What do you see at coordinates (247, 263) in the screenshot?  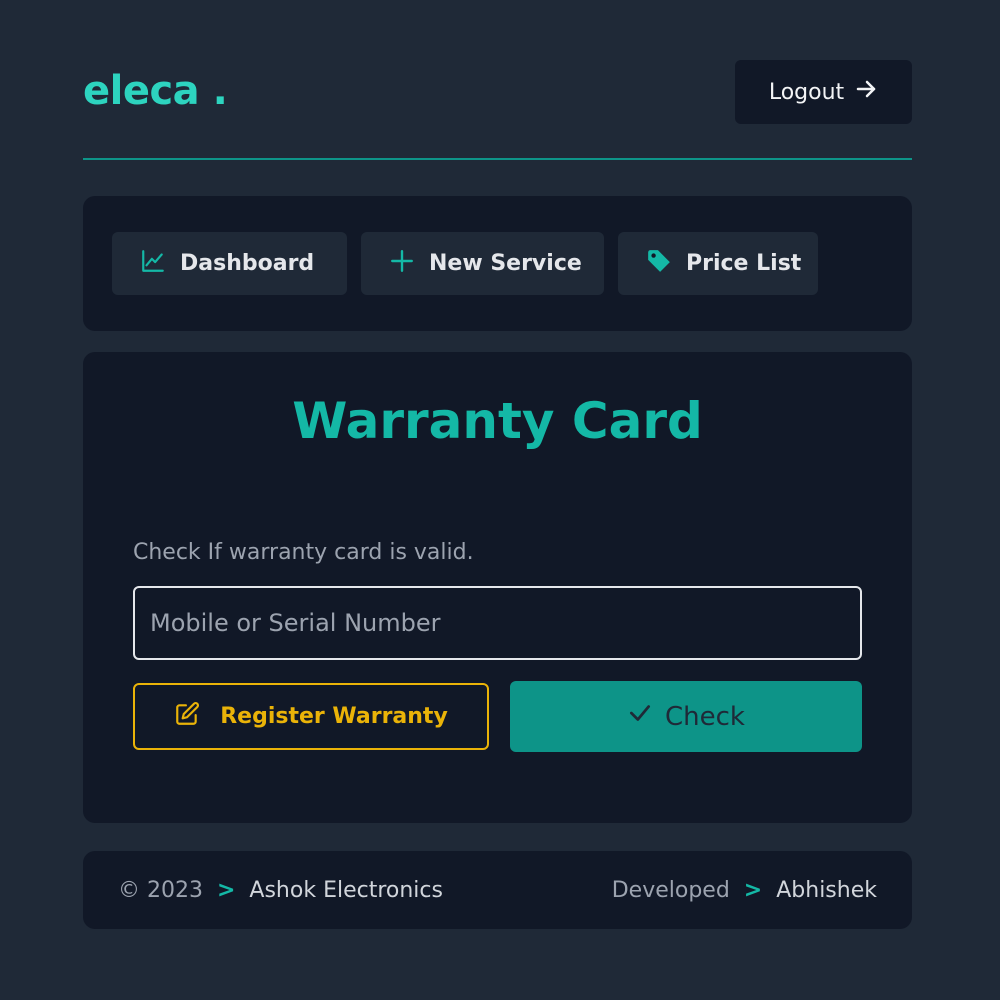 I see `nav-item-label: Dashboard` at bounding box center [247, 263].